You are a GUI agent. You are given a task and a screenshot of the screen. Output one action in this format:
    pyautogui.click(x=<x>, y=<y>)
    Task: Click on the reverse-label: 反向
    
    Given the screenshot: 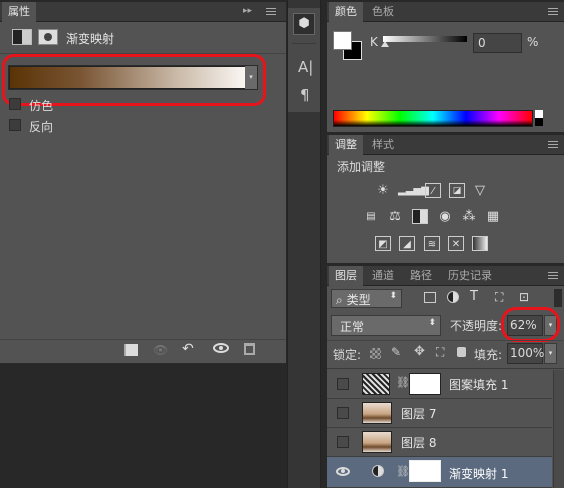 What is the action you would take?
    pyautogui.click(x=41, y=127)
    